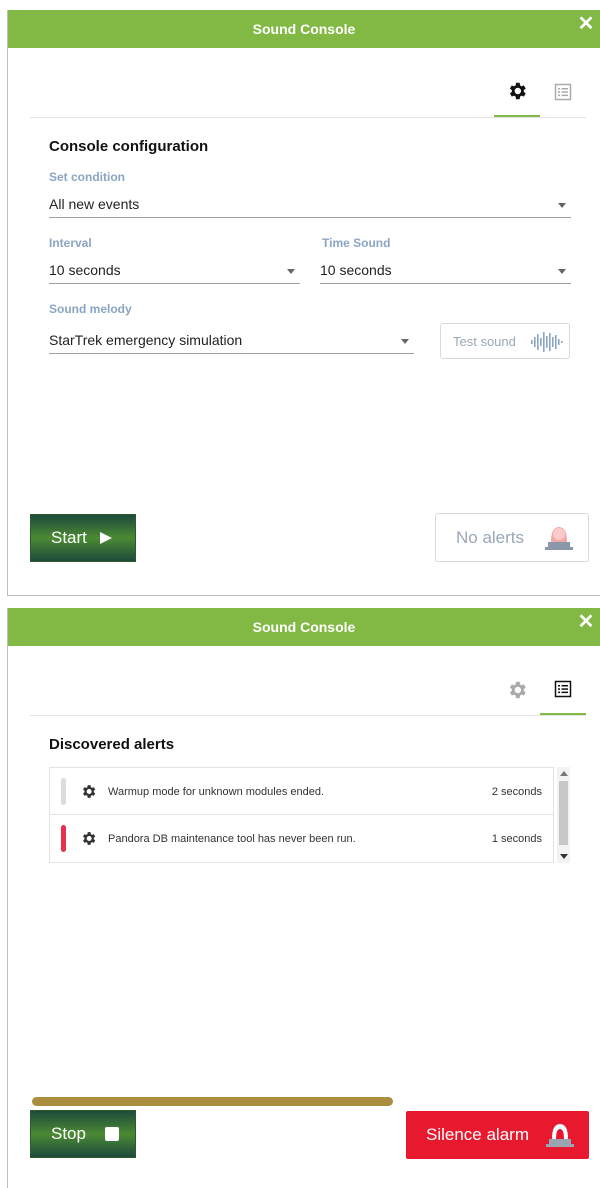  I want to click on no-alerts-label: No alerts, so click(490, 537).